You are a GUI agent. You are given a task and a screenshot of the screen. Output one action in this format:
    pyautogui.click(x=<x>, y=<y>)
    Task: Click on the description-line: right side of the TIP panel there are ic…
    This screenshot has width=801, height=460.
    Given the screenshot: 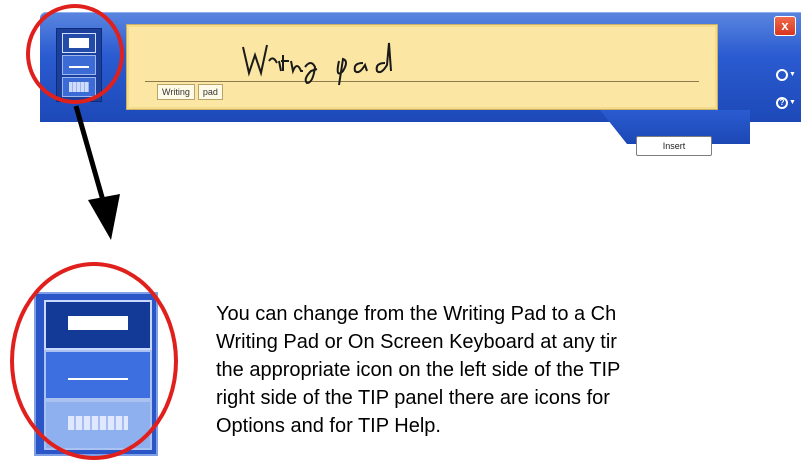 What is the action you would take?
    pyautogui.click(x=413, y=398)
    